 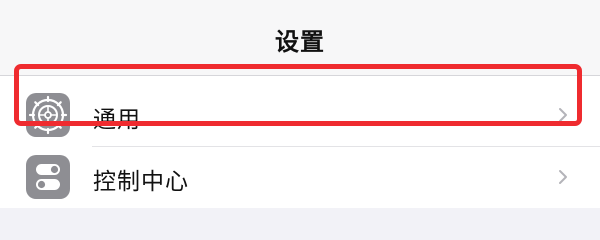 I want to click on divider, so click(x=346, y=146).